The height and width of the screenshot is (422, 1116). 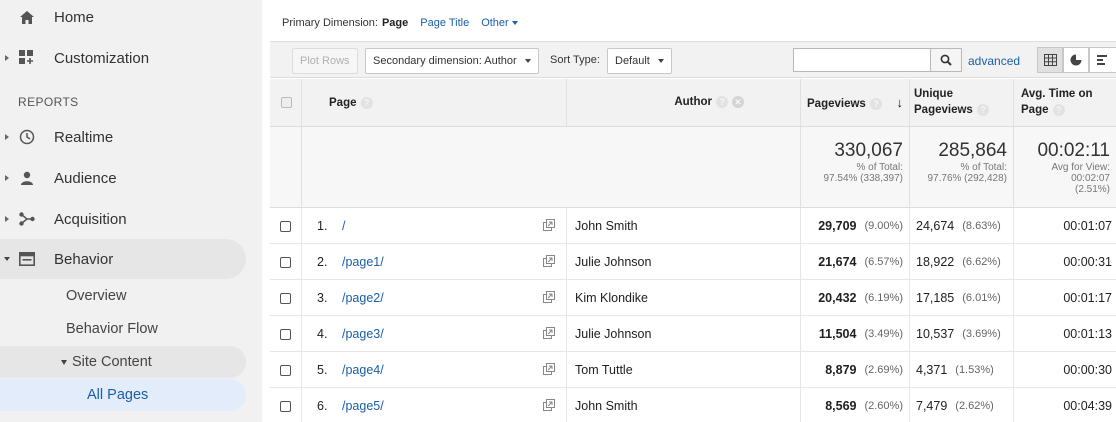 What do you see at coordinates (74, 17) in the screenshot?
I see `nav-home-label: Home` at bounding box center [74, 17].